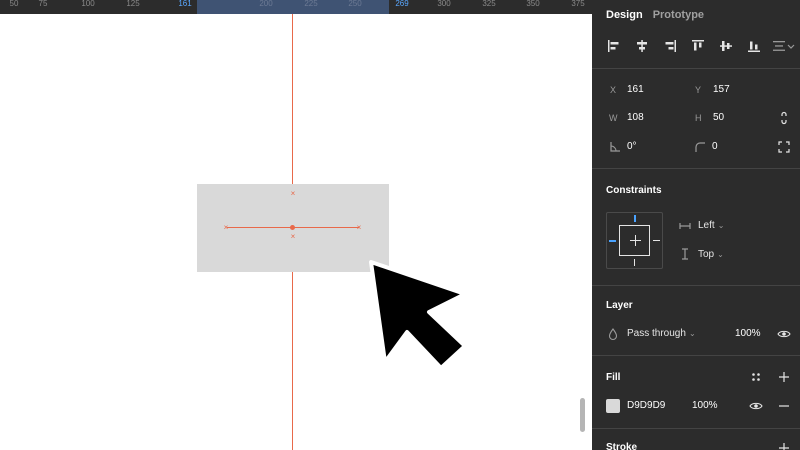 The width and height of the screenshot is (800, 450). I want to click on canvas-scrollbar, so click(582, 415).